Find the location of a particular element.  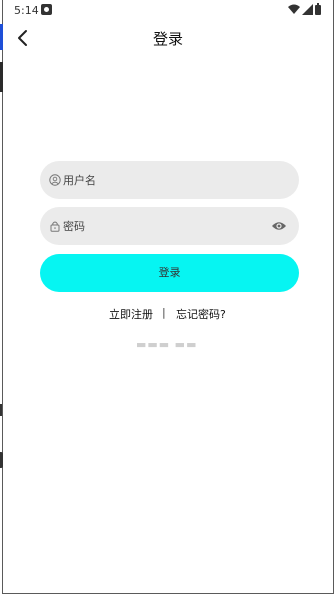

side-accent-dark is located at coordinates (1, 77).